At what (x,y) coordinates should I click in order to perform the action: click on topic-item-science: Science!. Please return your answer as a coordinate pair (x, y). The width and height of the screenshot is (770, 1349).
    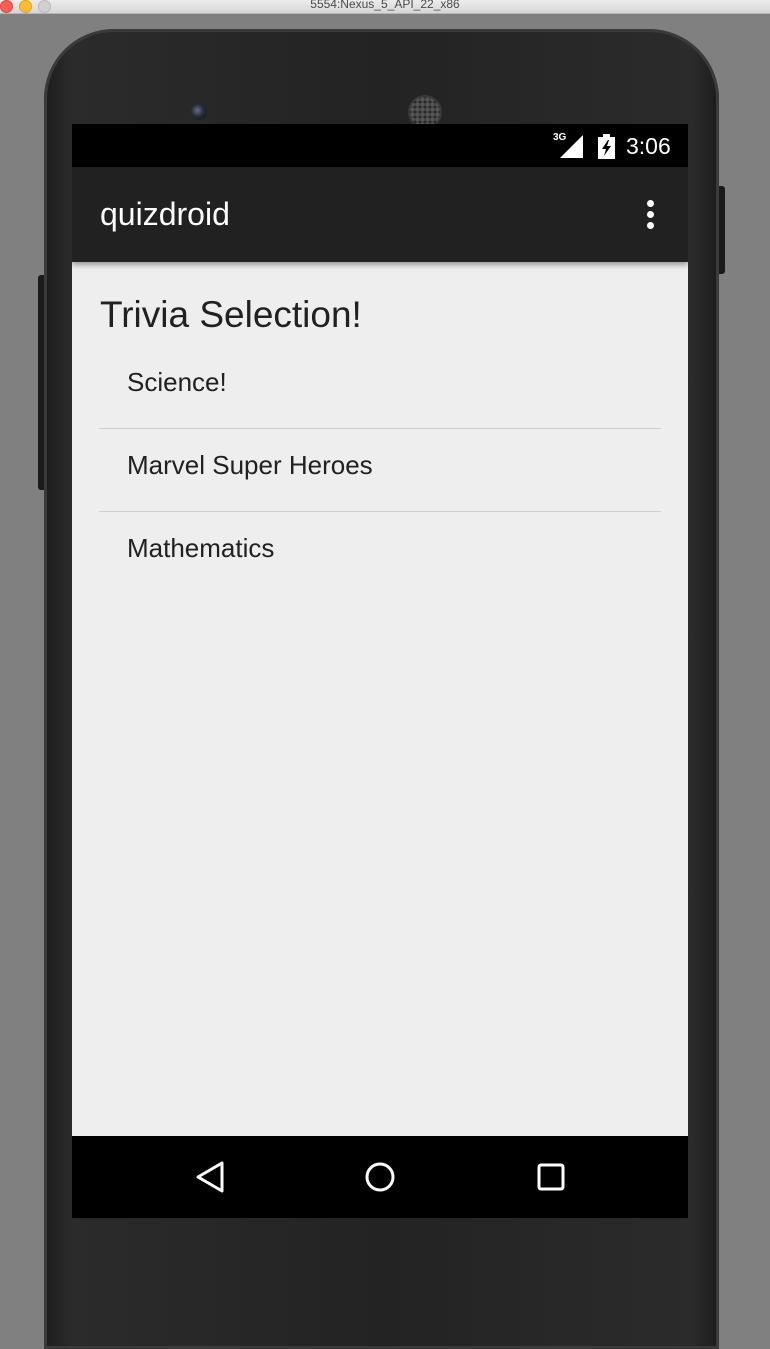
    Looking at the image, I should click on (380, 387).